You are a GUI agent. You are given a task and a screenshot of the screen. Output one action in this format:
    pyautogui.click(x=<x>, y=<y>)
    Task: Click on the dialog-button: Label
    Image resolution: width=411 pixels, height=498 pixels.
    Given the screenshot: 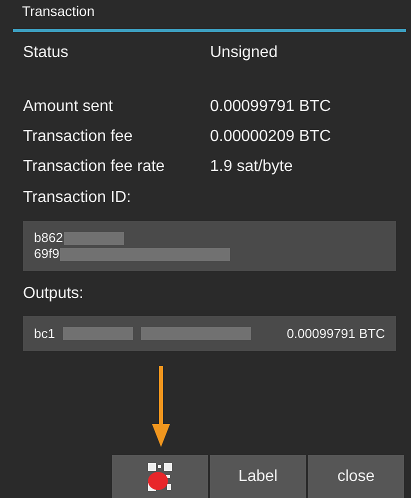 What is the action you would take?
    pyautogui.click(x=258, y=476)
    